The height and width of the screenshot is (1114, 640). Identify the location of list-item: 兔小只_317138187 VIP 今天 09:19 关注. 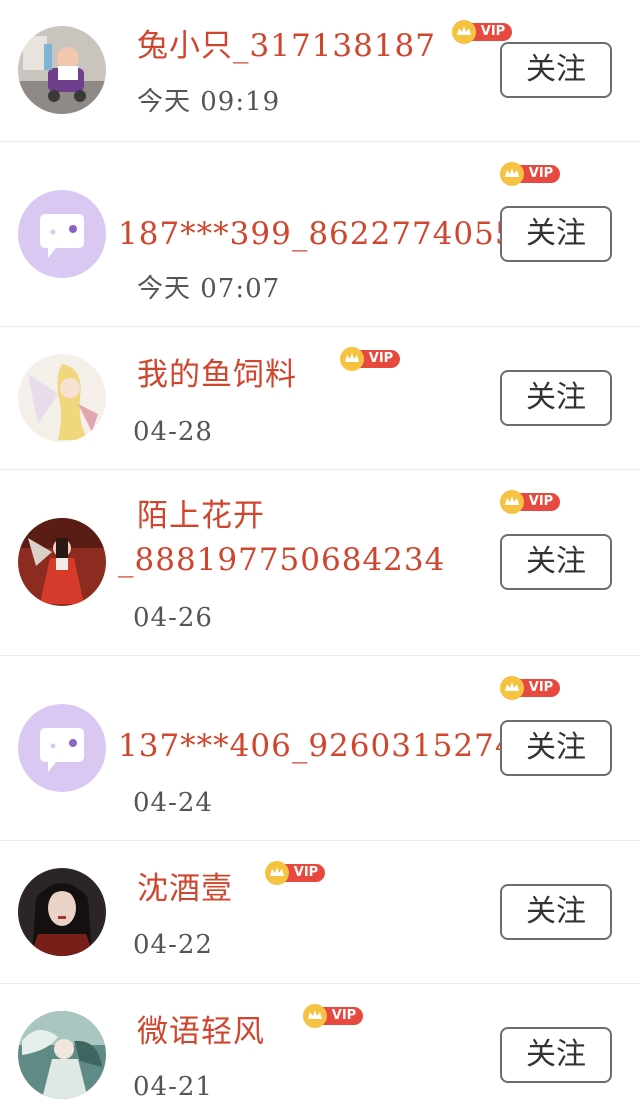
(320, 71).